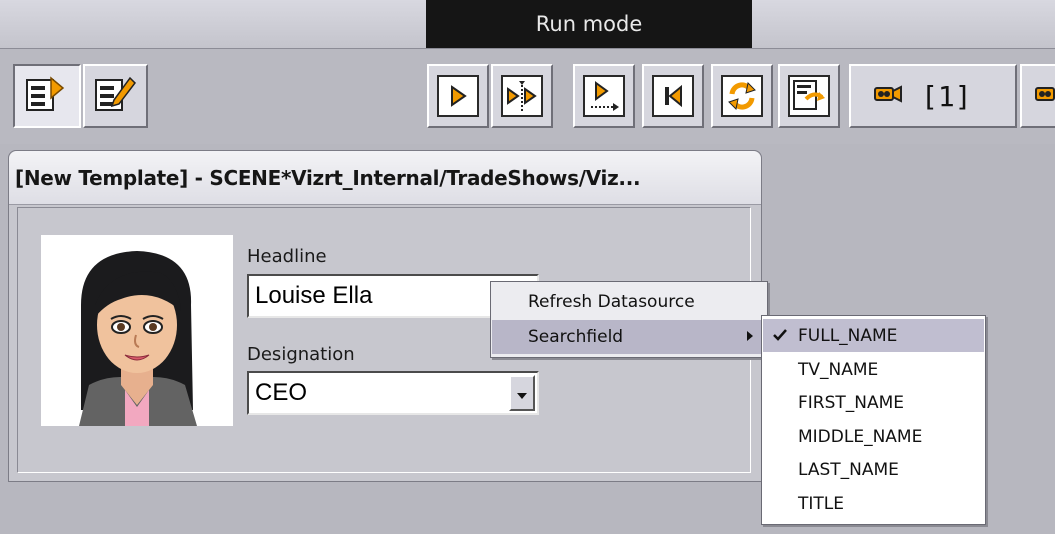 The image size is (1055, 534). I want to click on checkmark-icon, so click(780, 335).